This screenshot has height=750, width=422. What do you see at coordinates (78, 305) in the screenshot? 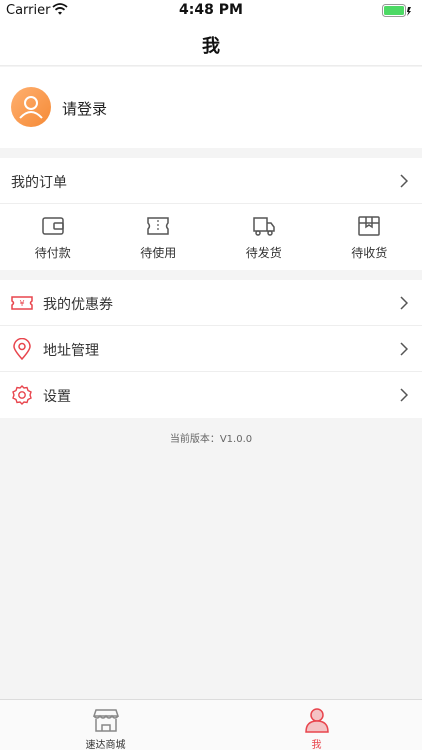
I see `menu-item-coupons-label: 我的优惠券` at bounding box center [78, 305].